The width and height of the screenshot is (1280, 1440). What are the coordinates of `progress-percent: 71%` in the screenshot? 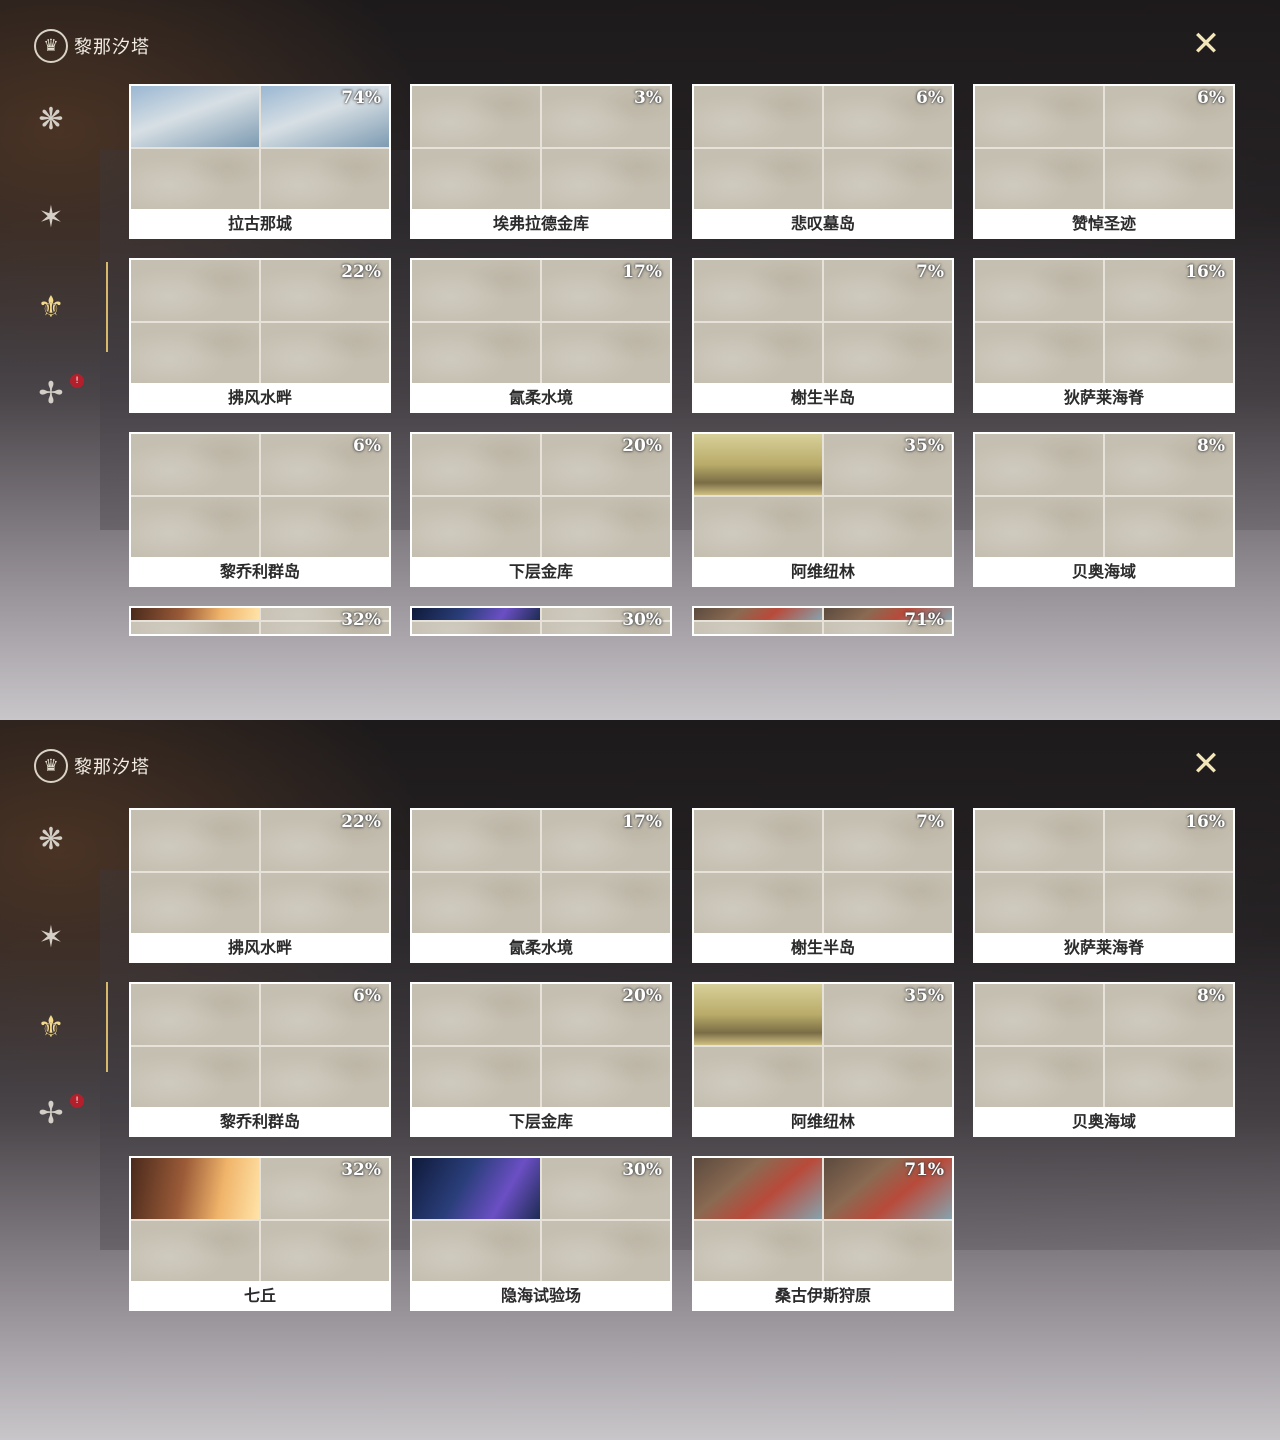 It's located at (924, 620).